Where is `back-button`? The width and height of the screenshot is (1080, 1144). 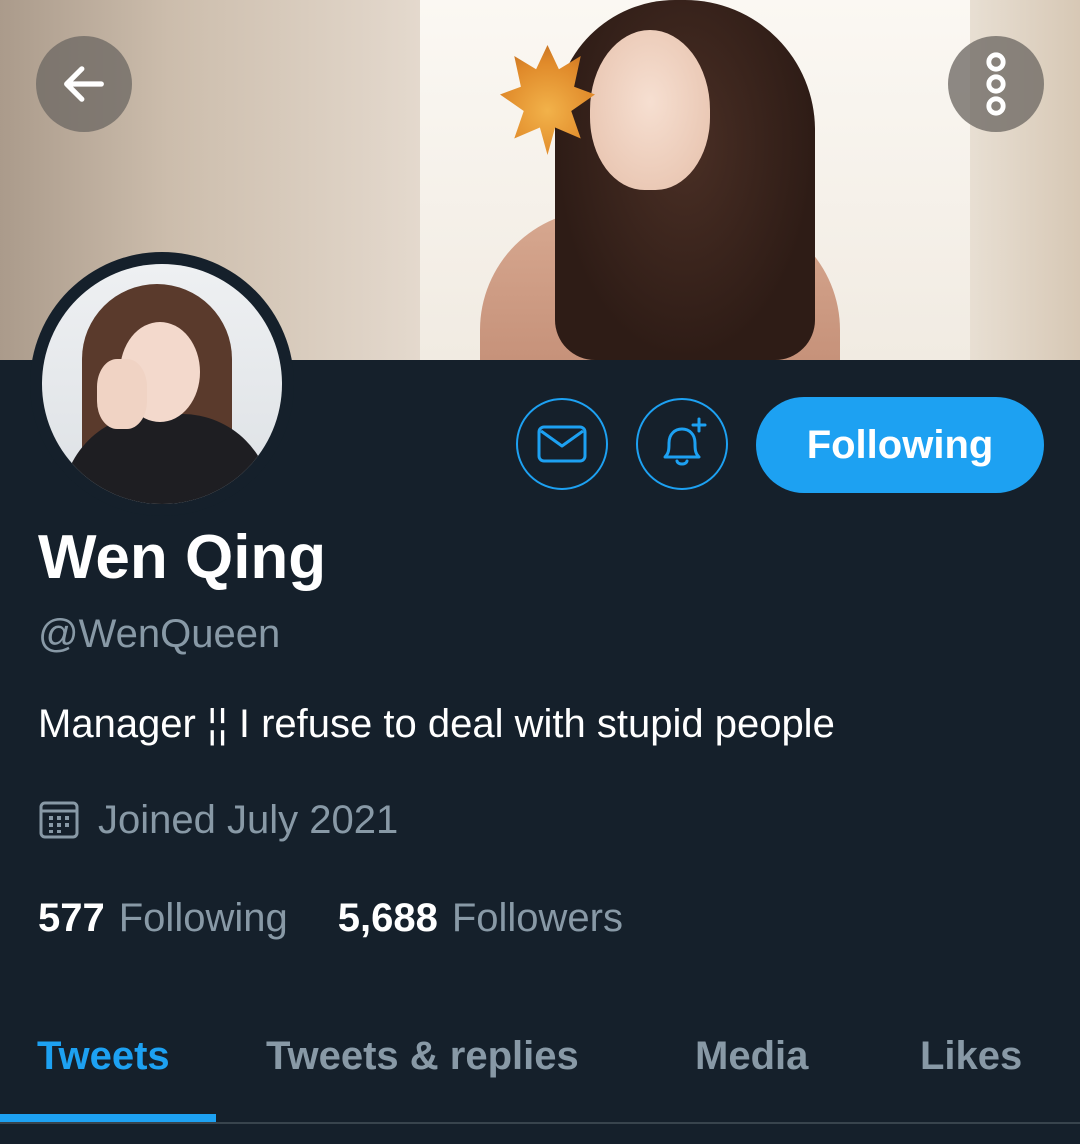 back-button is located at coordinates (84, 84).